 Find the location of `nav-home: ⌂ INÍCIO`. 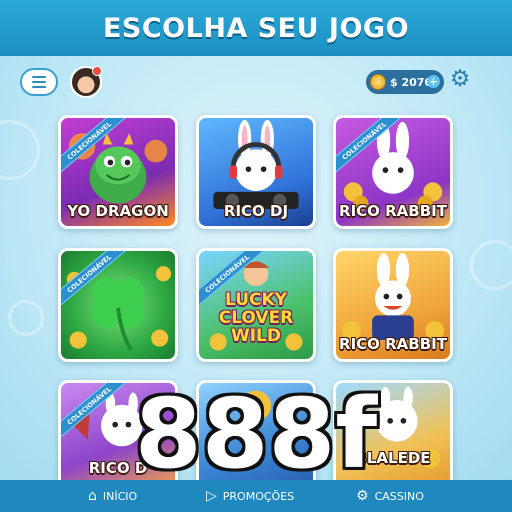

nav-home: ⌂ INÍCIO is located at coordinates (112, 496).